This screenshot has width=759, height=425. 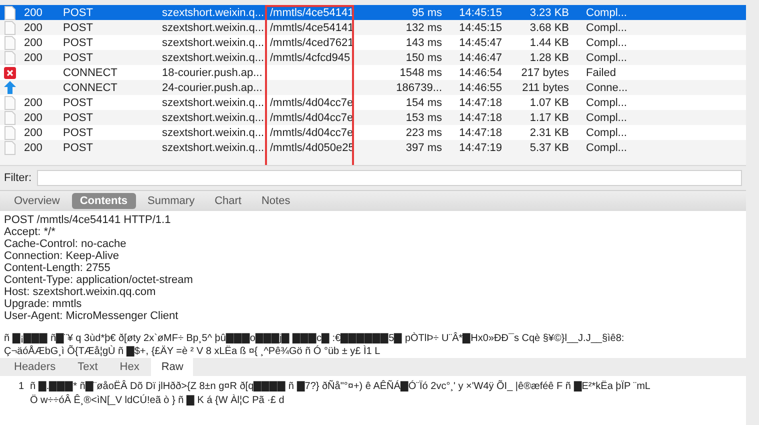 What do you see at coordinates (480, 88) in the screenshot?
I see `time-cell-text: 14:46:55` at bounding box center [480, 88].